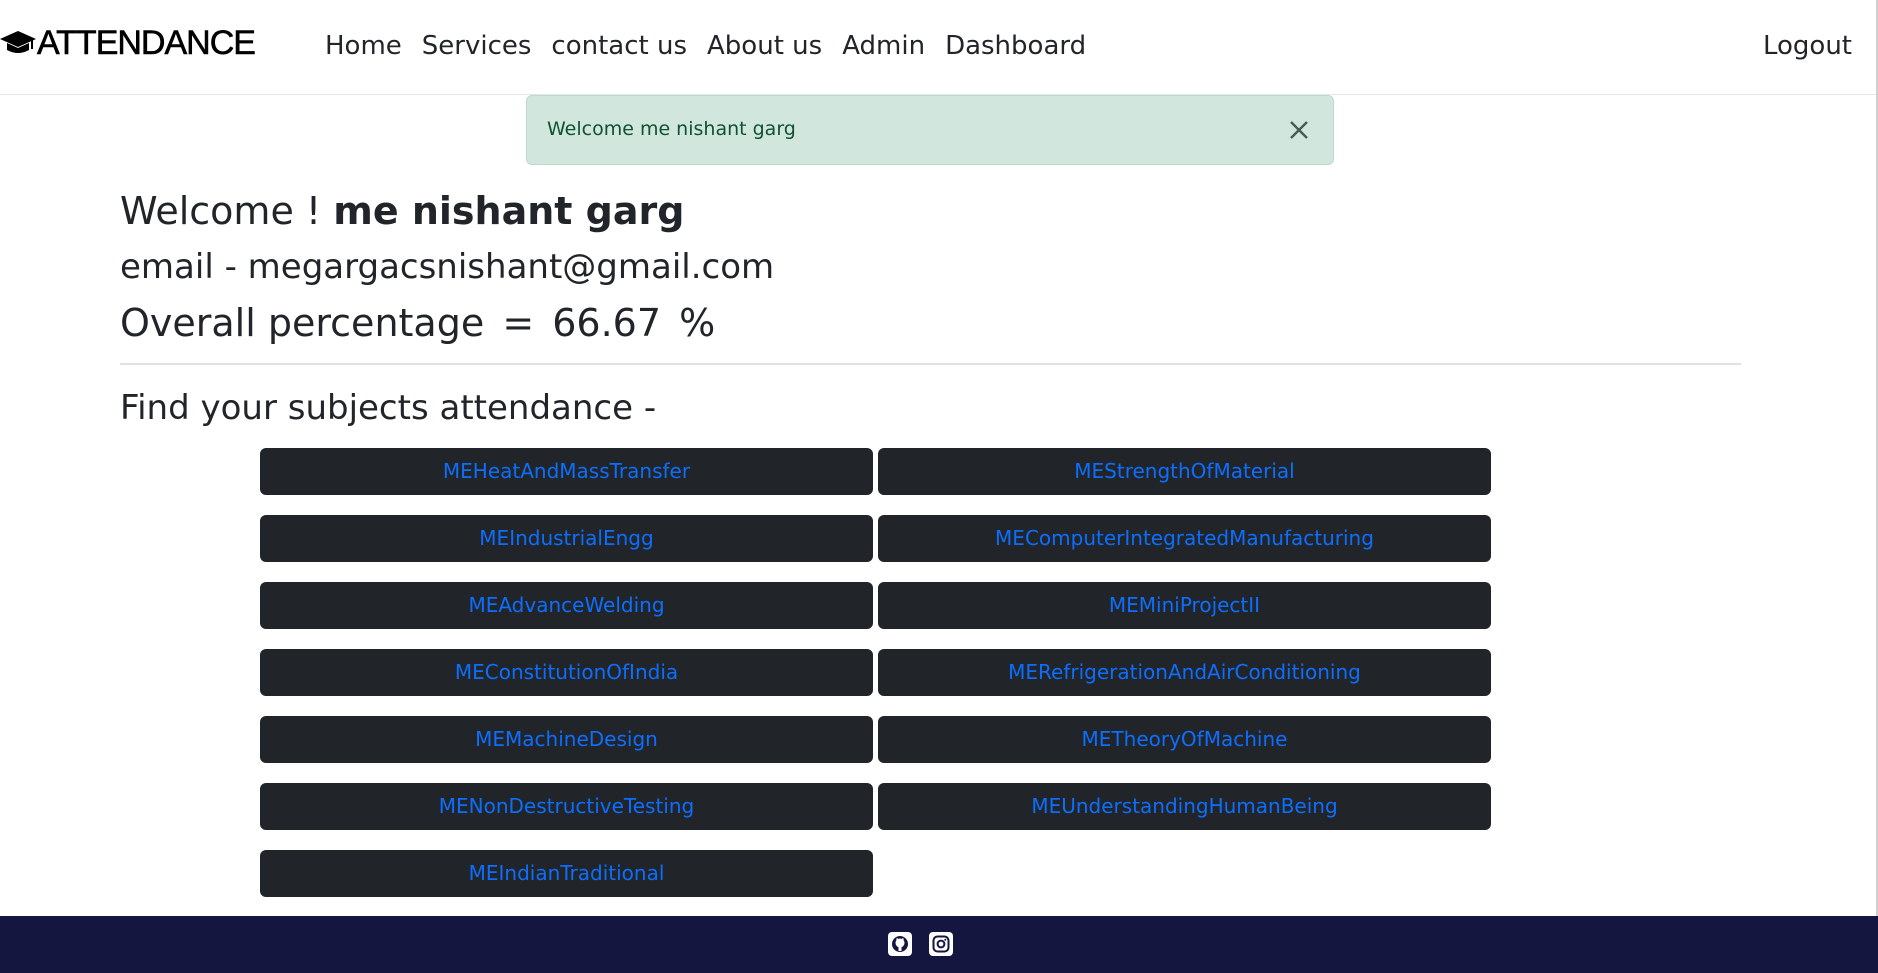 The height and width of the screenshot is (973, 1878). I want to click on brand-title: ATTENDANCE, so click(147, 42).